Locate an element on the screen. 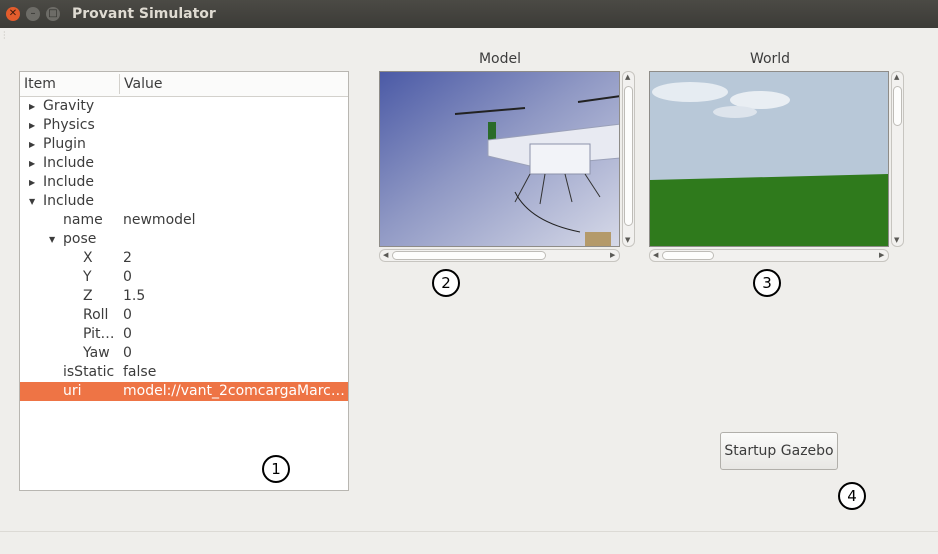 This screenshot has height=554, width=938. window-titlebar: ✕ – □ Provant Simulator is located at coordinates (469, 14).